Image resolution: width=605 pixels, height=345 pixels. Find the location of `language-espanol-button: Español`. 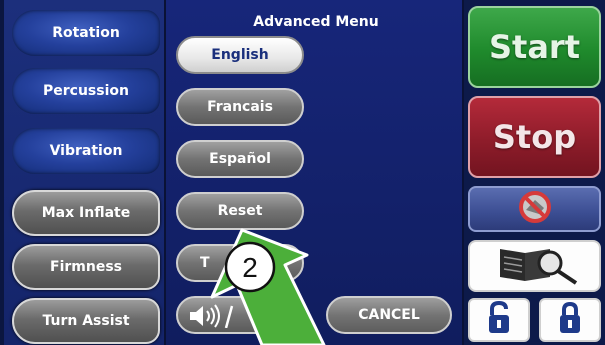

language-espanol-button: Español is located at coordinates (240, 159).